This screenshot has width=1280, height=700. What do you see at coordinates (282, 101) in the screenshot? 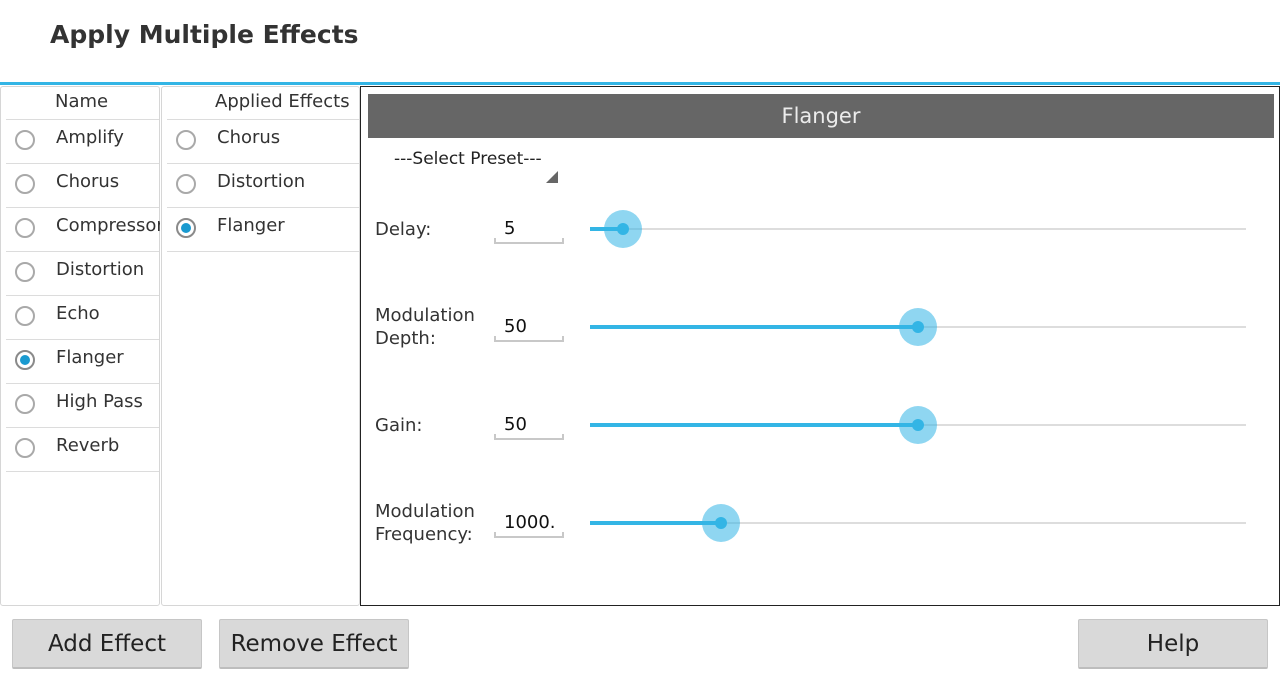
I see `applied-effects-header: Applied Effects` at bounding box center [282, 101].